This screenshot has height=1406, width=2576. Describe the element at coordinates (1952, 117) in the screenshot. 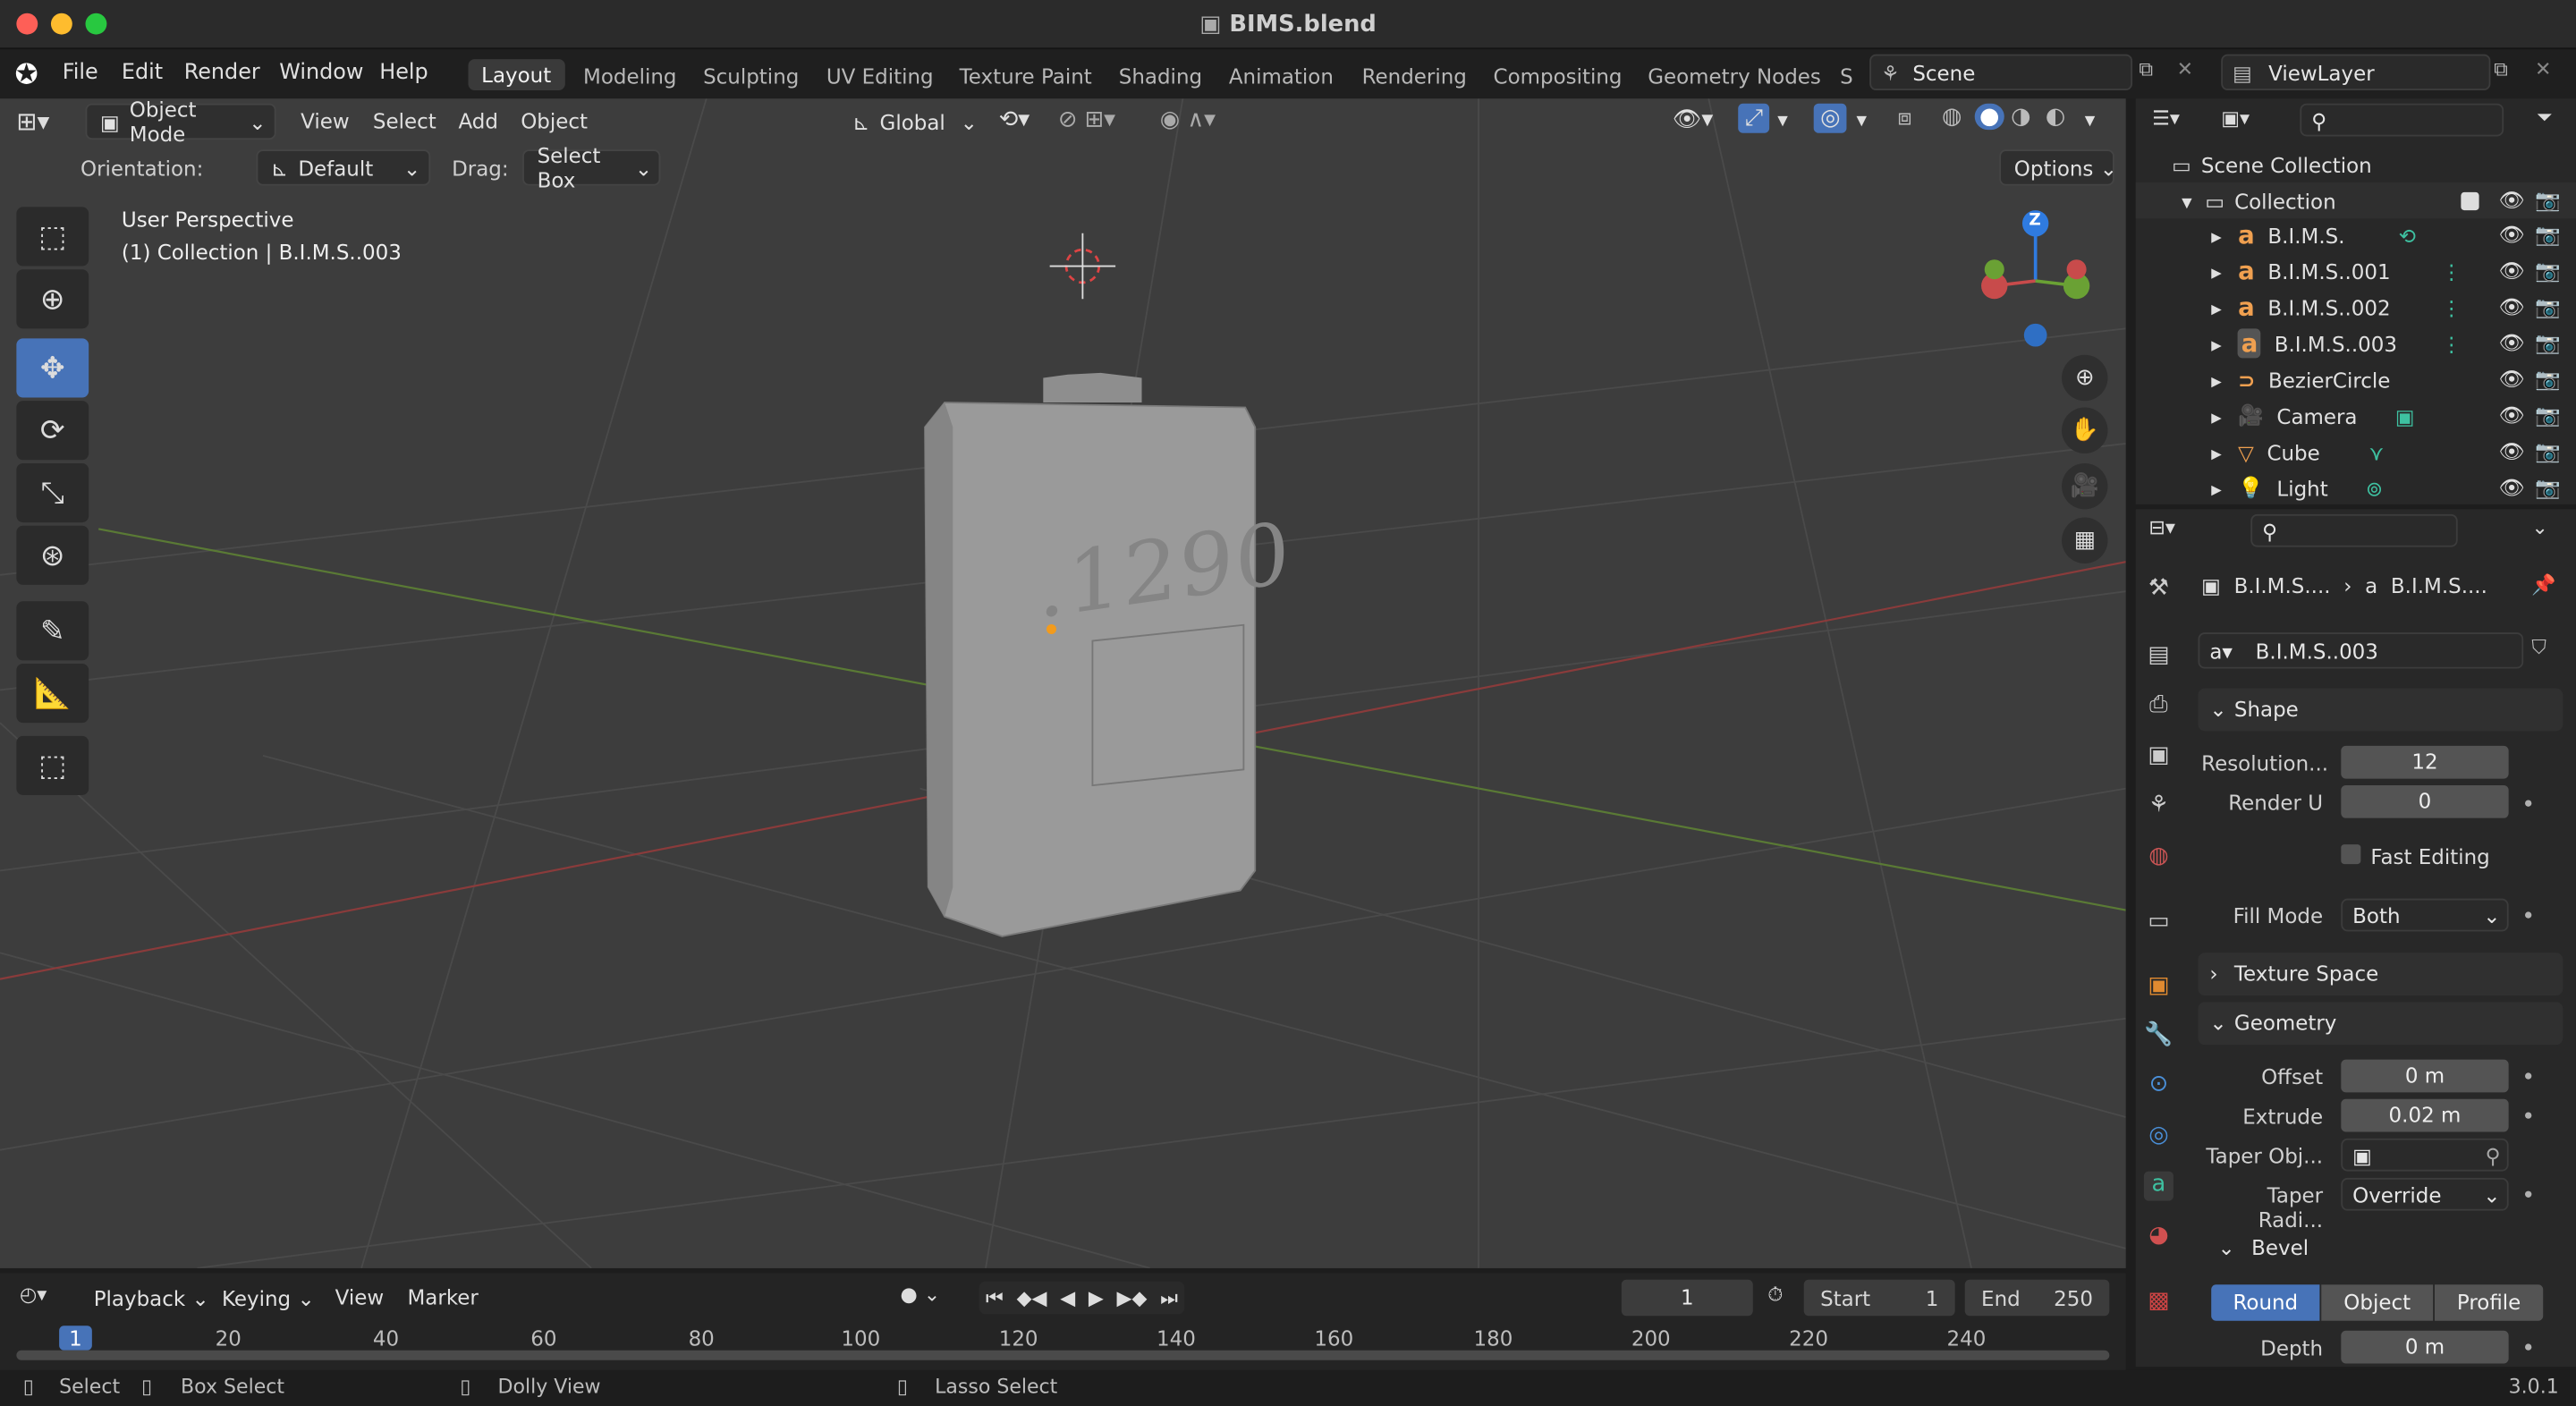

I see `shading-wireframe-icon: ◍` at that location.